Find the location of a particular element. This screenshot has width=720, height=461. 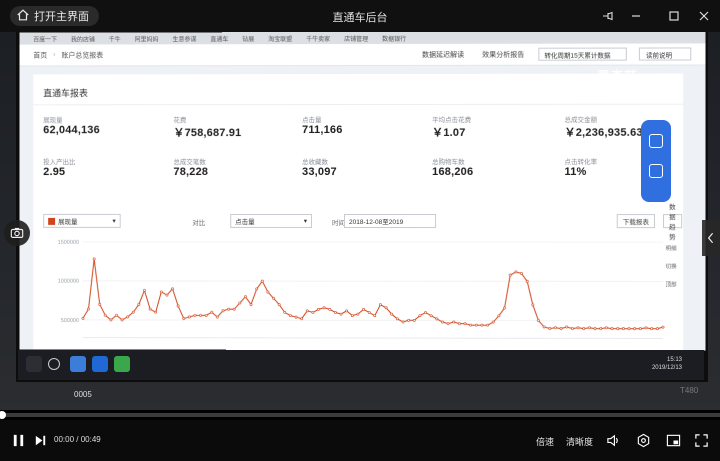

metric-favorites: 总收藏数 33,097 is located at coordinates (362, 167).